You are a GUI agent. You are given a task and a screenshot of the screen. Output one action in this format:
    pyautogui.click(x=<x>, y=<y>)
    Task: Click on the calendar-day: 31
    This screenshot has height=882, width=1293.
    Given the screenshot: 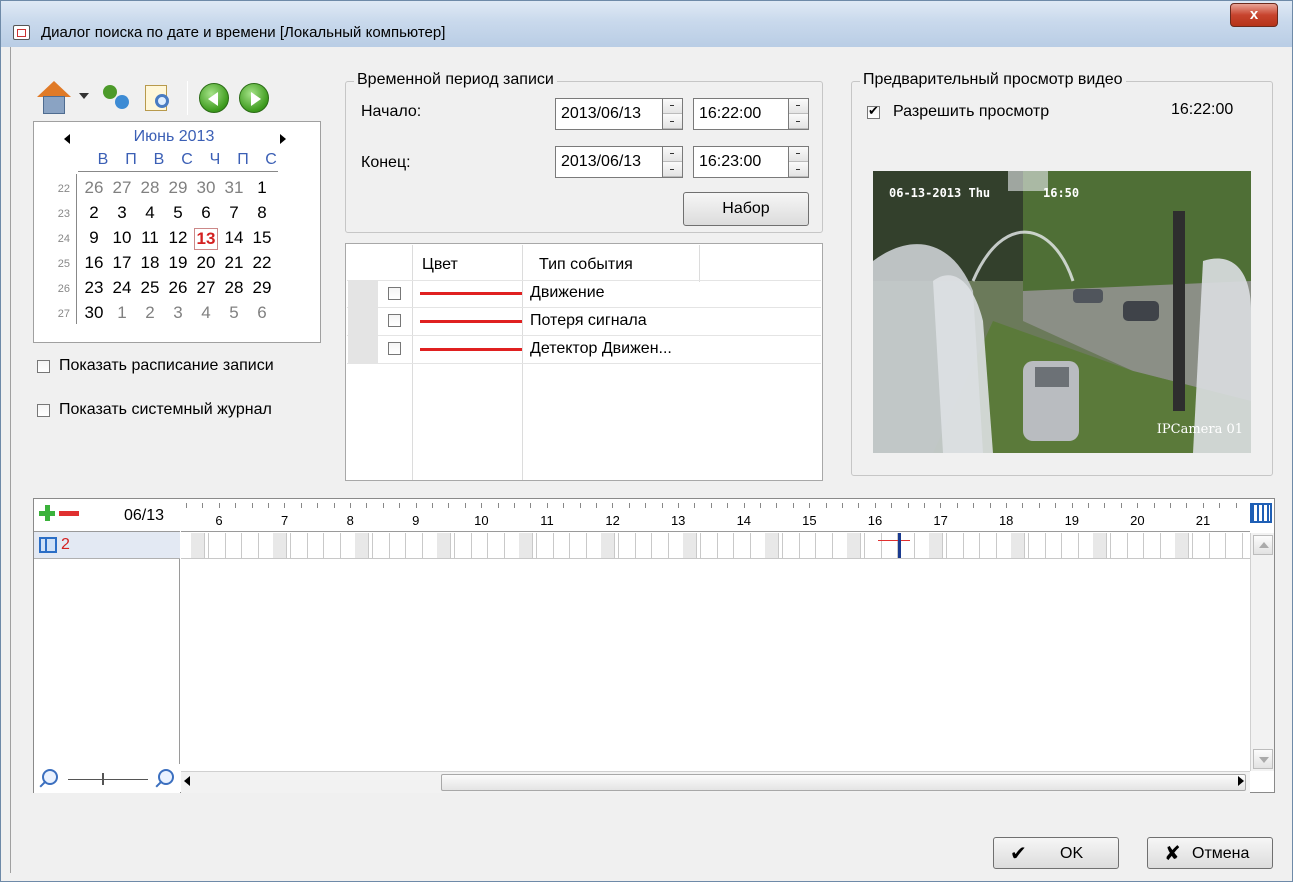 What is the action you would take?
    pyautogui.click(x=234, y=188)
    